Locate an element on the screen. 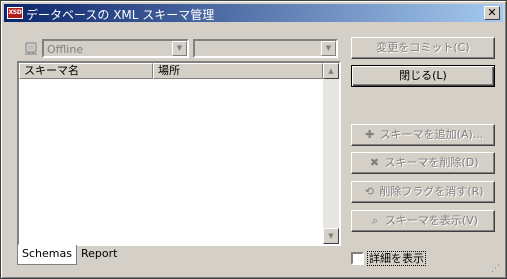 Image resolution: width=507 pixels, height=279 pixels. plus-icon: ✚ is located at coordinates (370, 134).